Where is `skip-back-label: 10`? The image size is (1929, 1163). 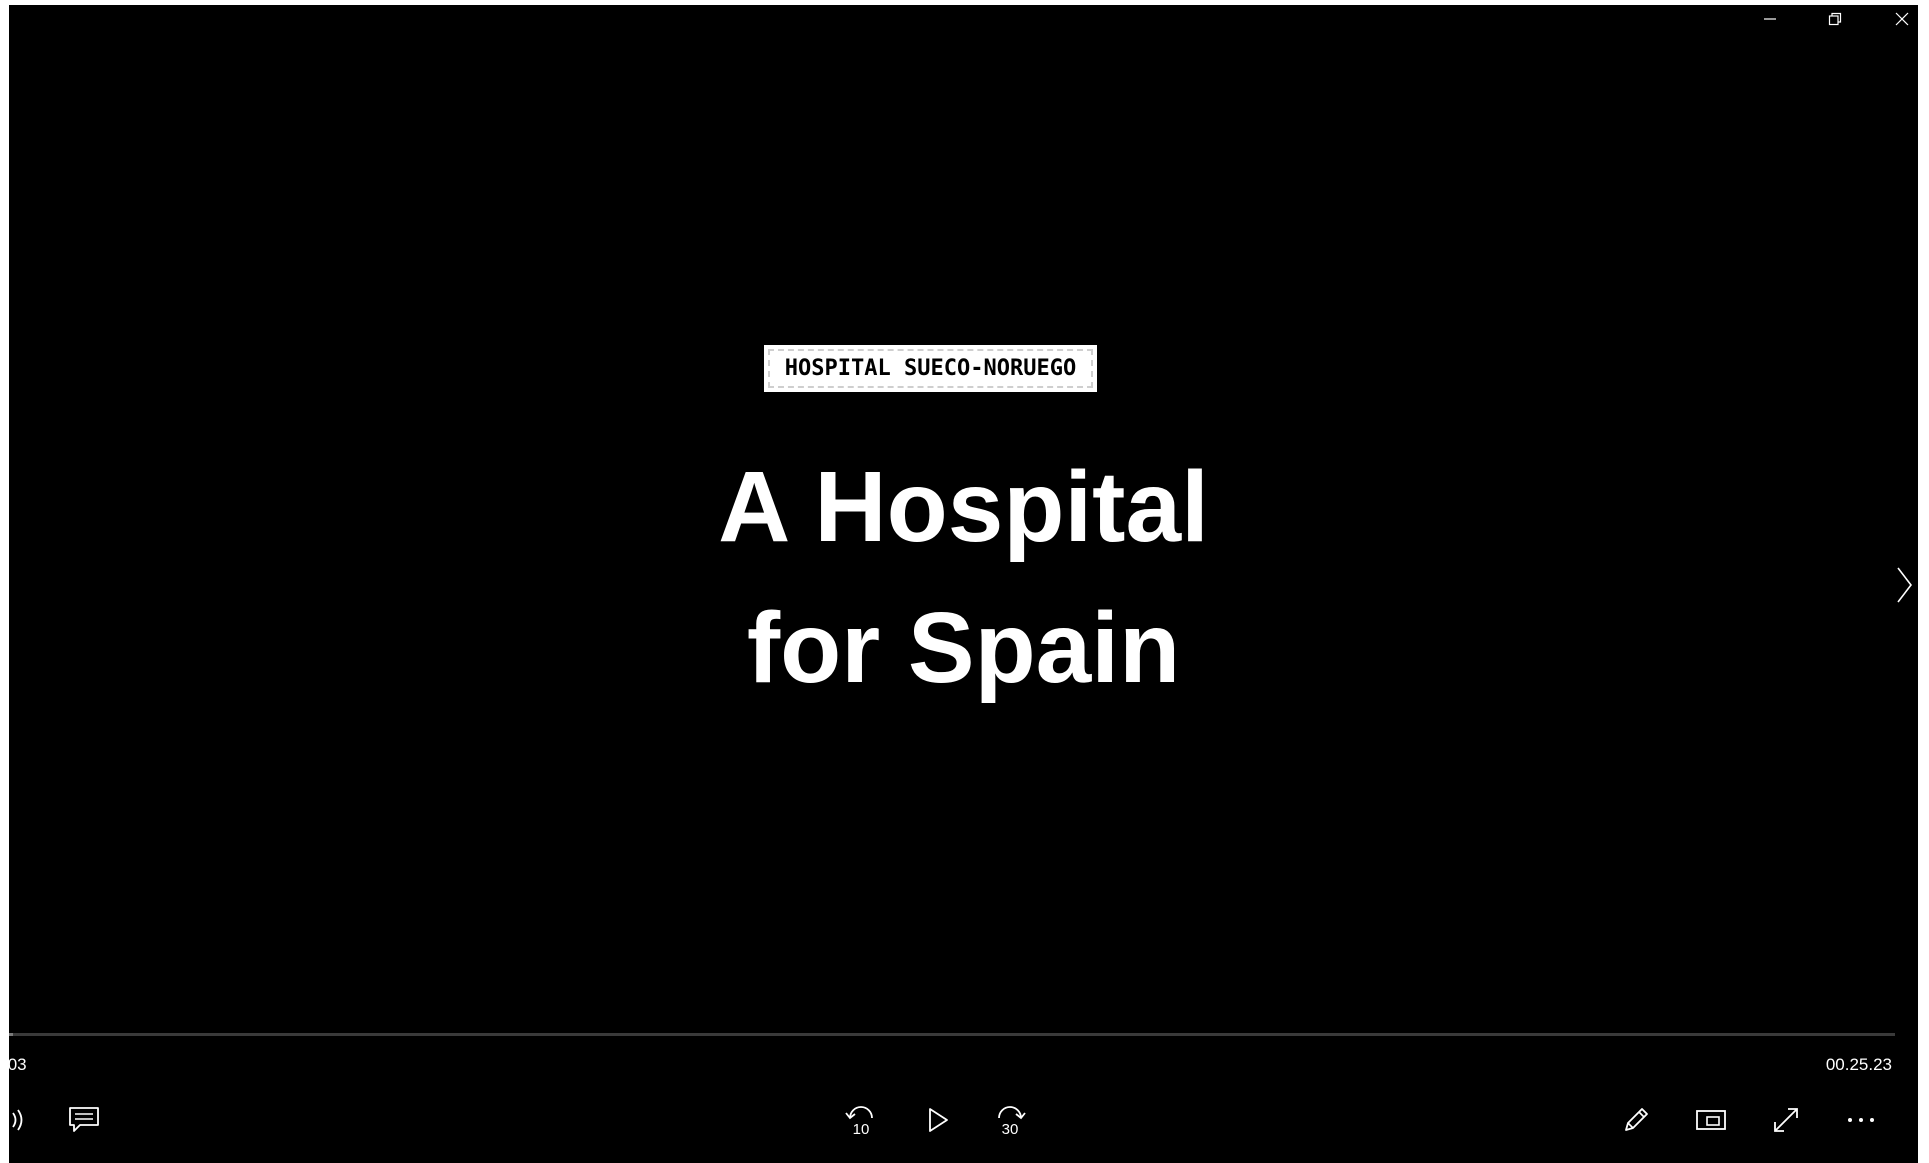 skip-back-label: 10 is located at coordinates (861, 1129).